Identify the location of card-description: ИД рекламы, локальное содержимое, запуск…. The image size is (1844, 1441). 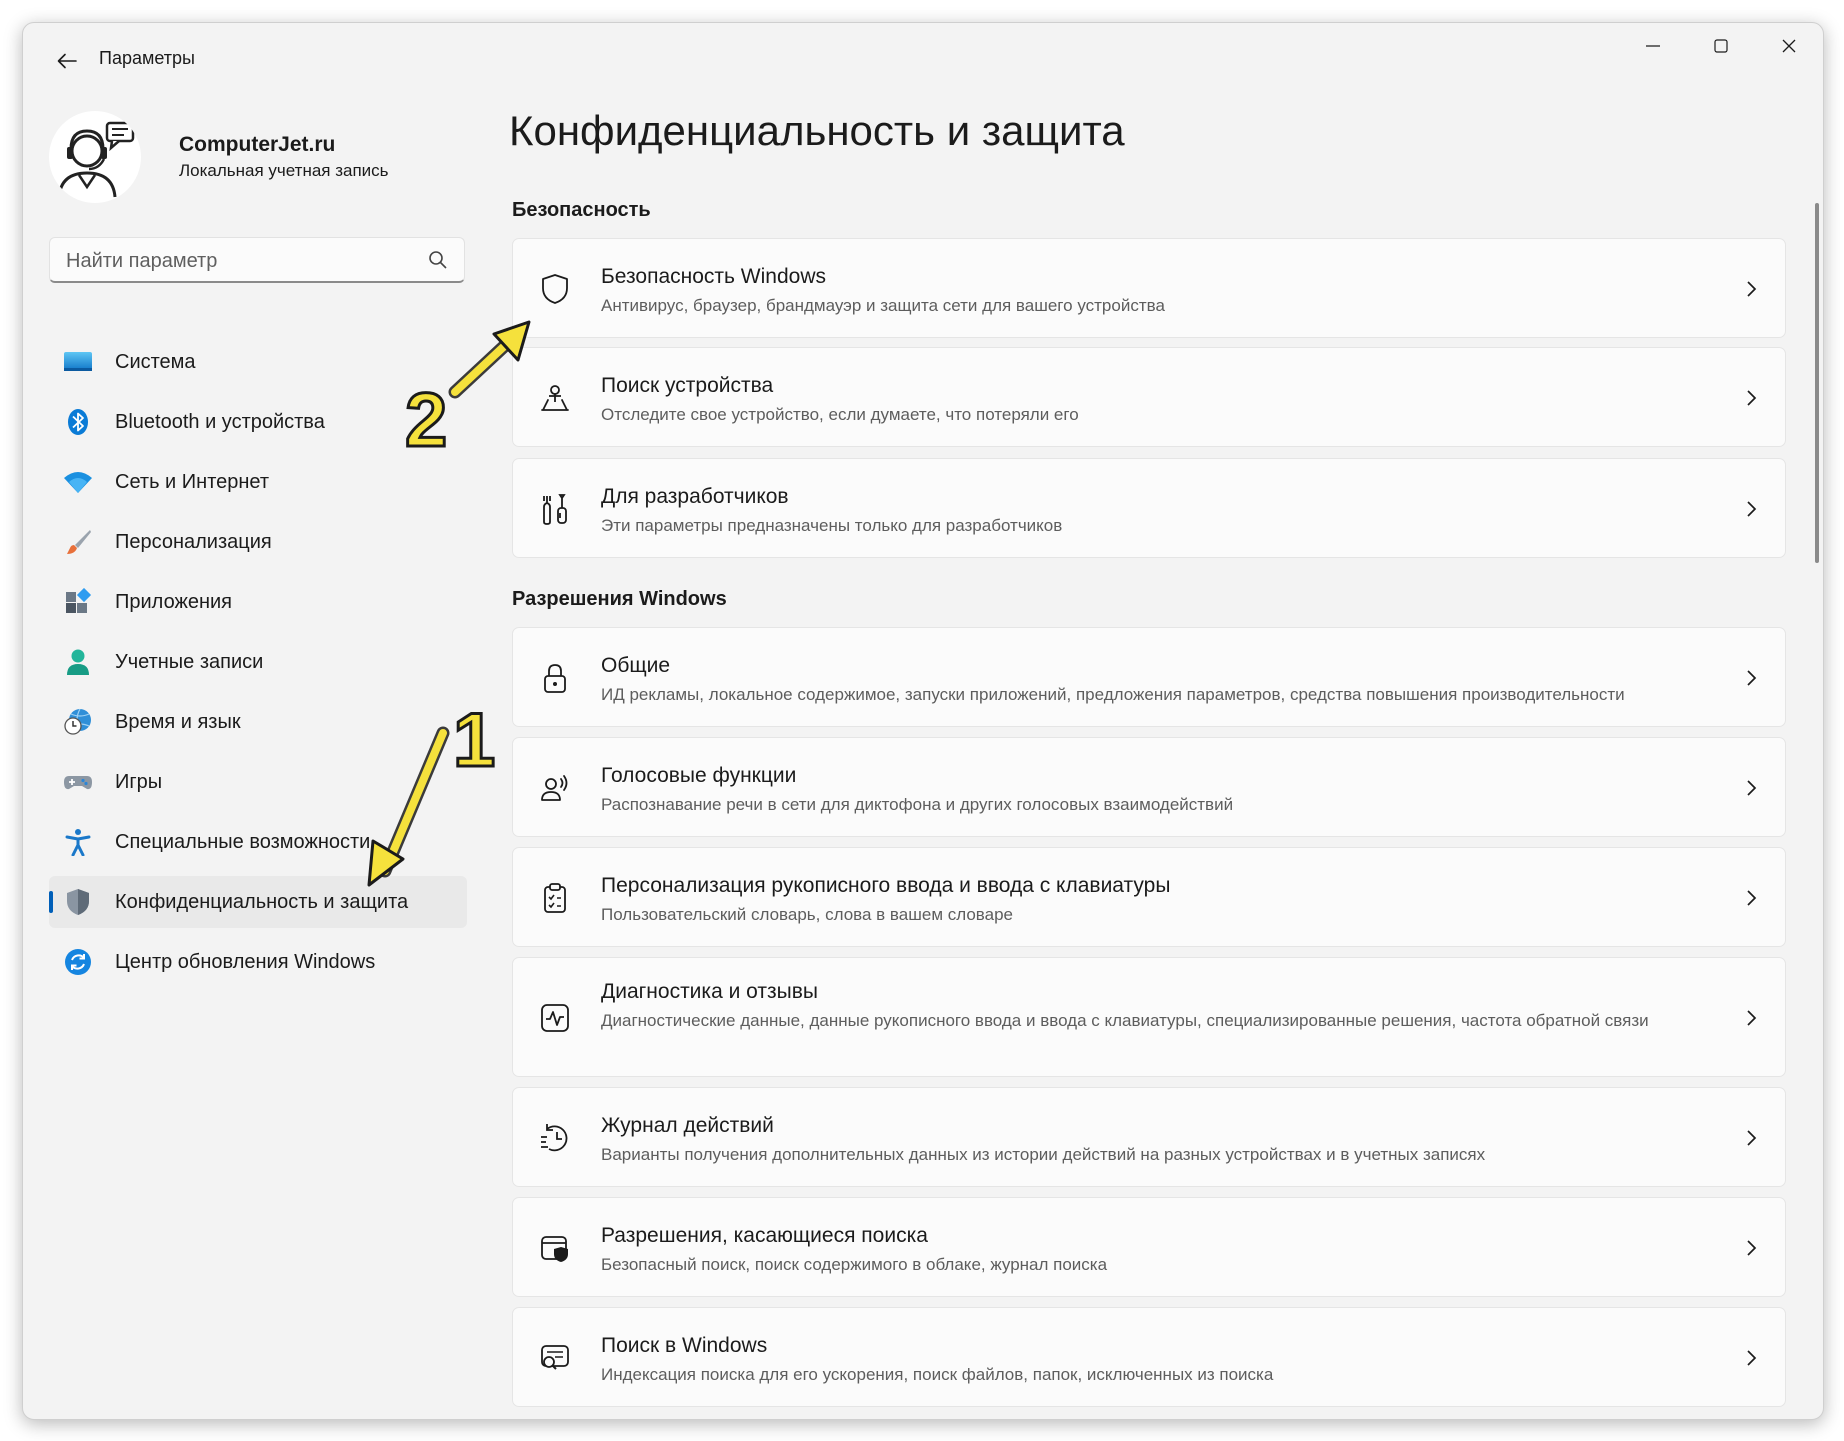
(1113, 694).